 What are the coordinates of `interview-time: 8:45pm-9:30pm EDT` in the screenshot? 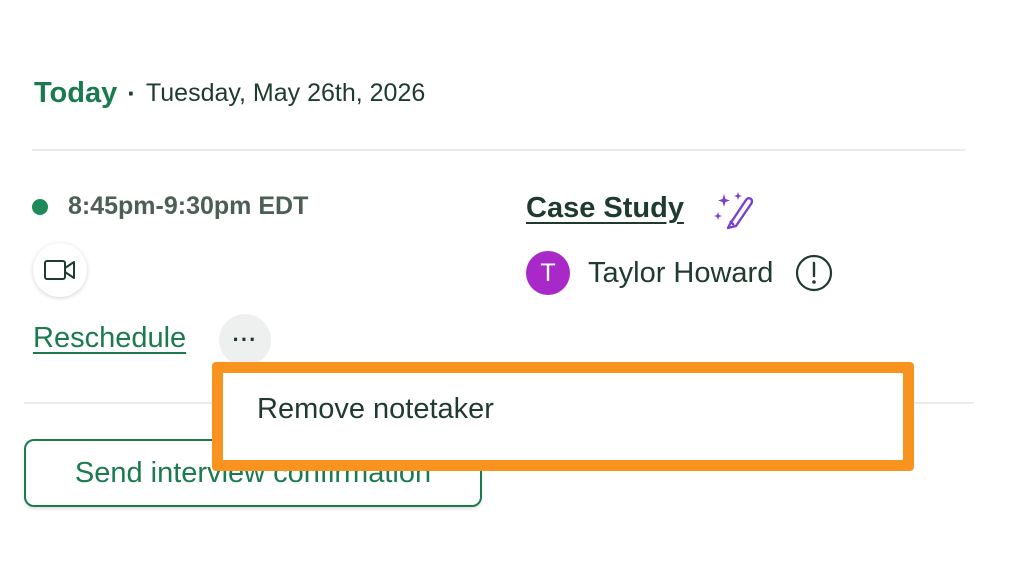 It's located at (188, 206).